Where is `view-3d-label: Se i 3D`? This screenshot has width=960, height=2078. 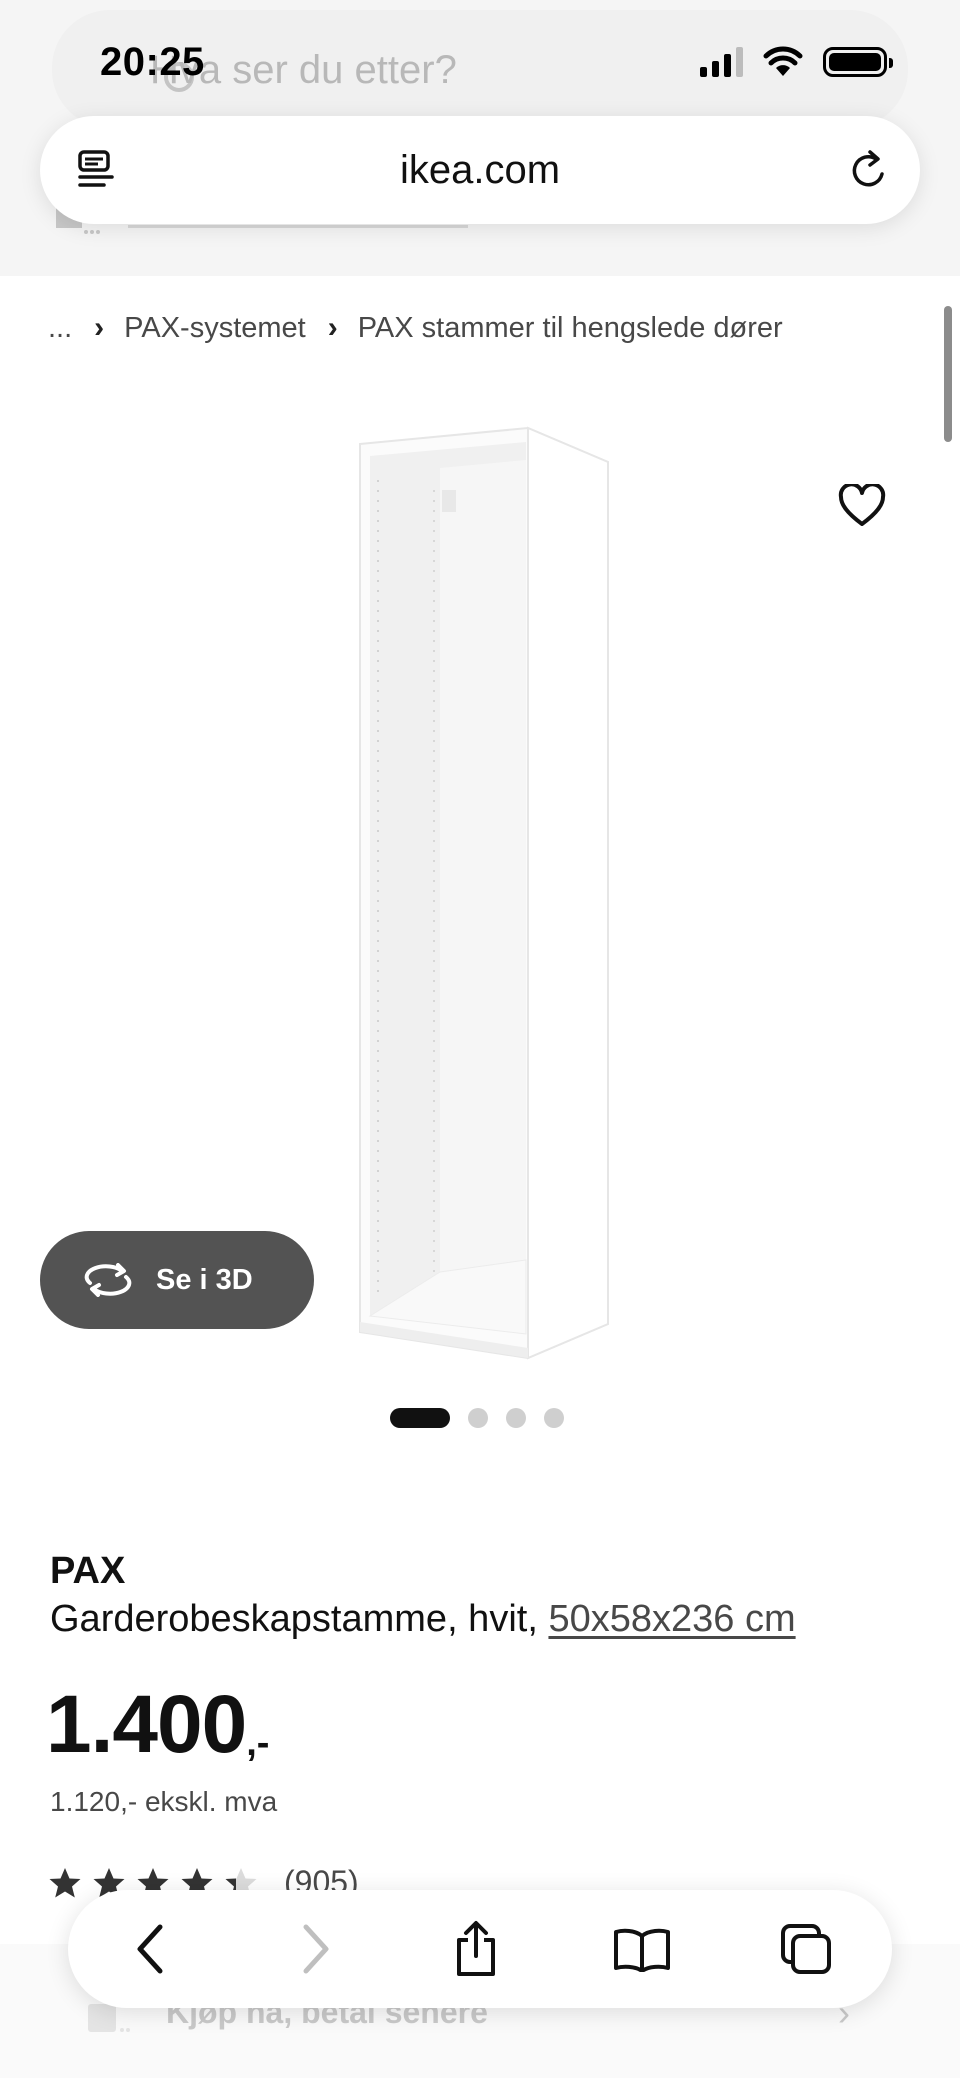
view-3d-label: Se i 3D is located at coordinates (204, 1279).